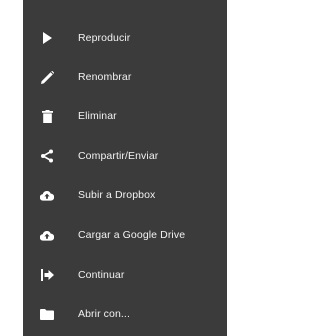 This screenshot has height=336, width=320. I want to click on menu-item-dropbox: Subir a Dropbox, so click(125, 195).